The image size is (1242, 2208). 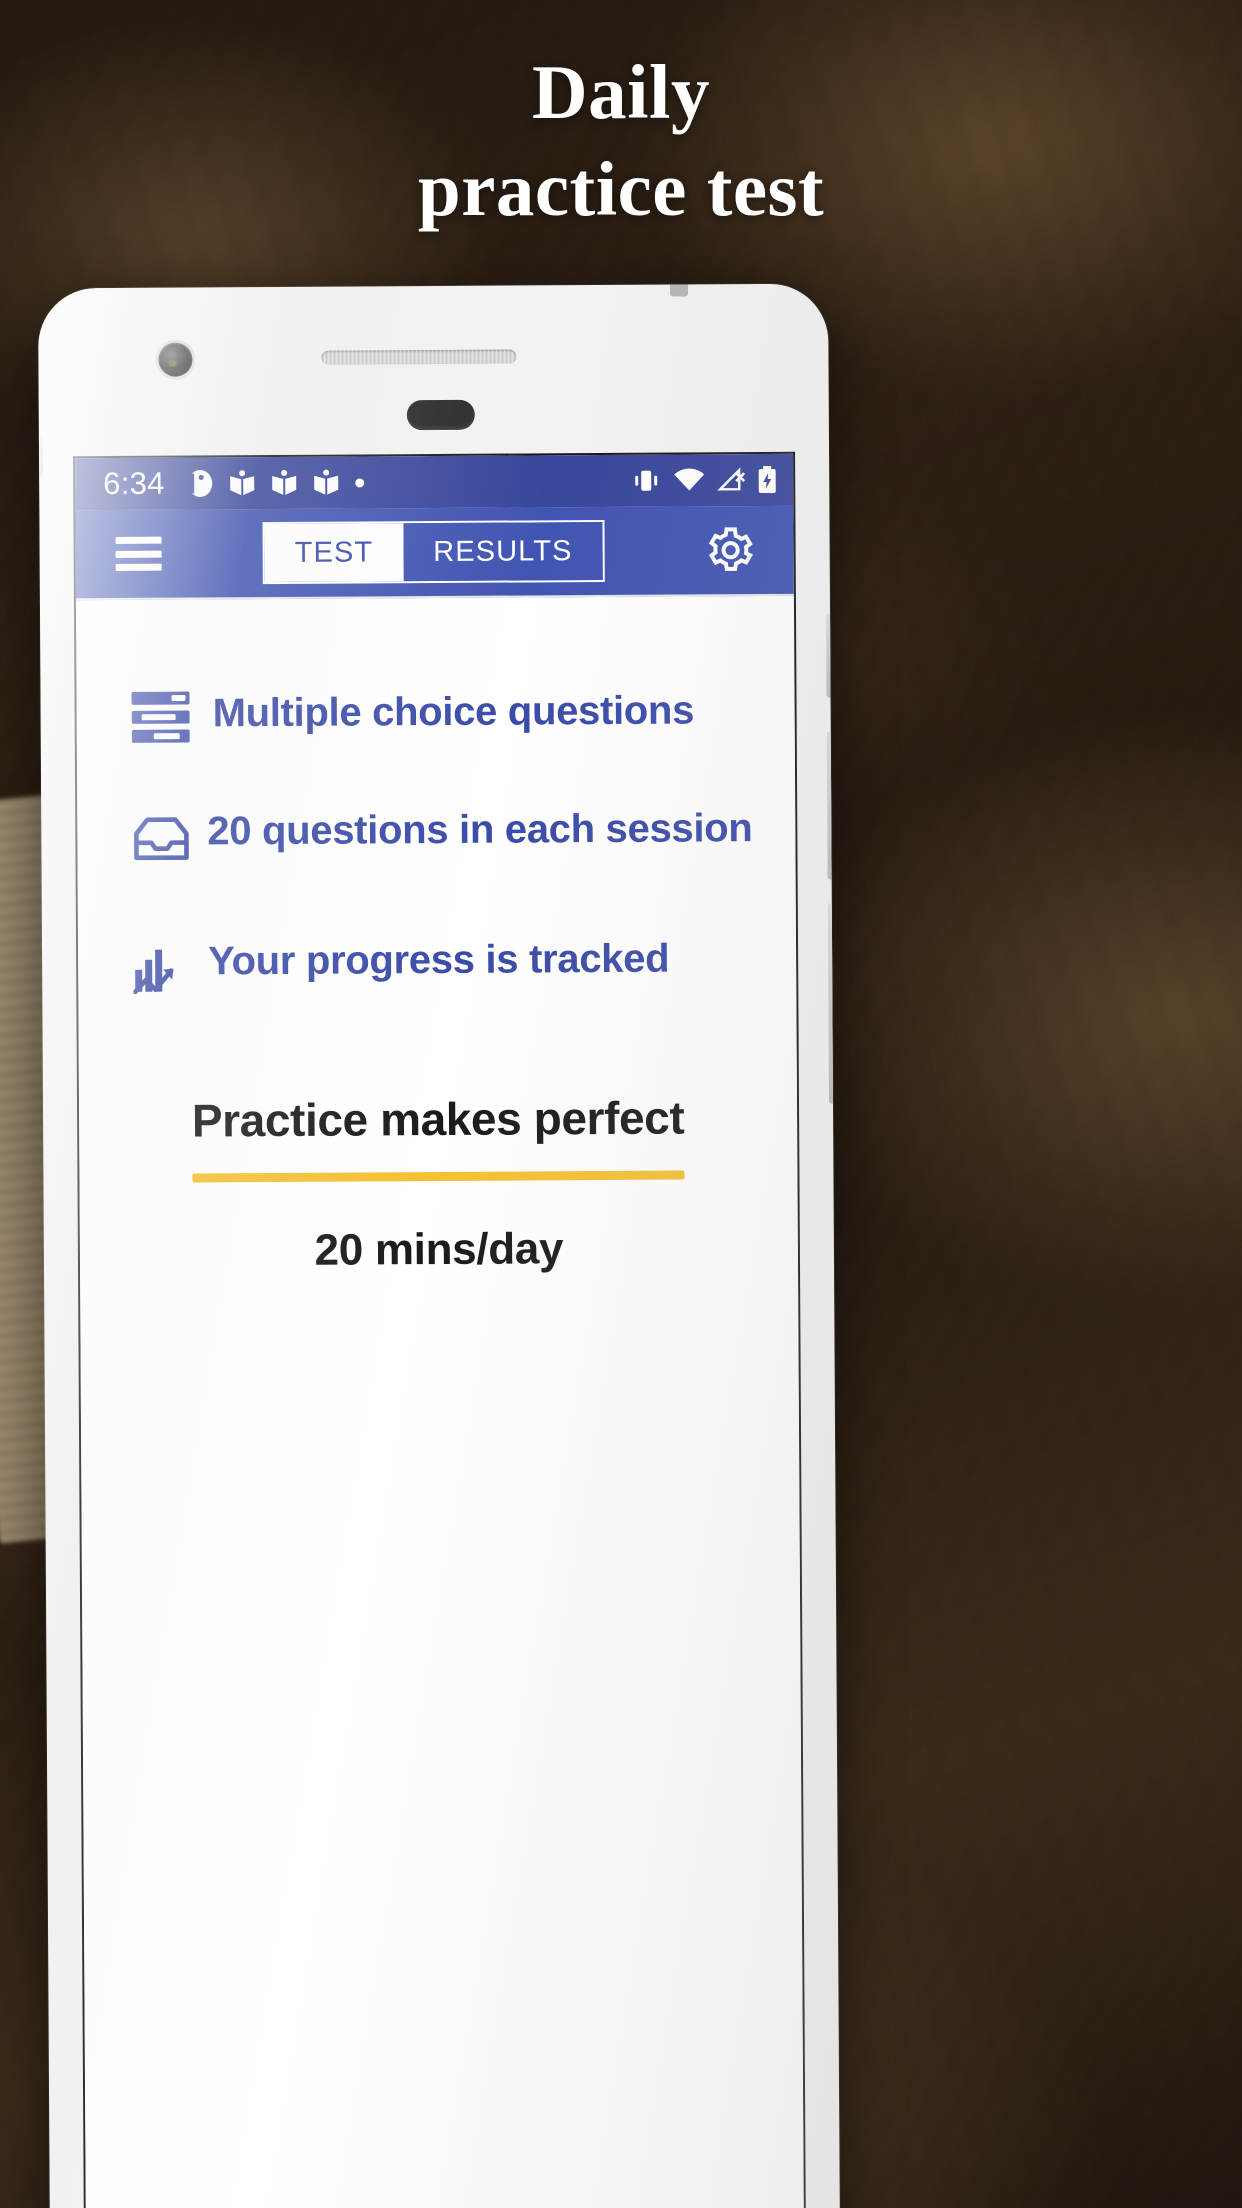 What do you see at coordinates (767, 479) in the screenshot?
I see `battery-charging-icon` at bounding box center [767, 479].